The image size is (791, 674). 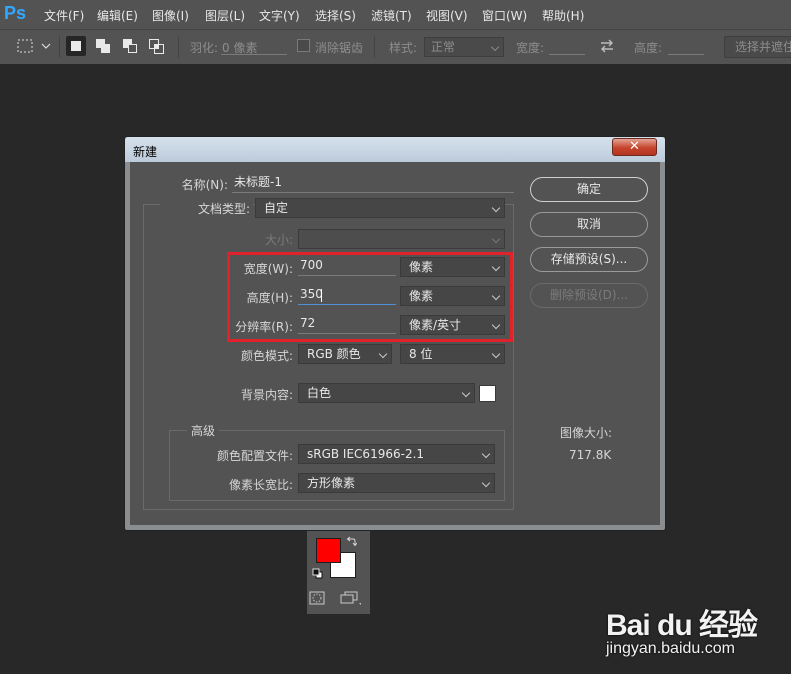 What do you see at coordinates (589, 189) in the screenshot?
I see `ok-button: 确定` at bounding box center [589, 189].